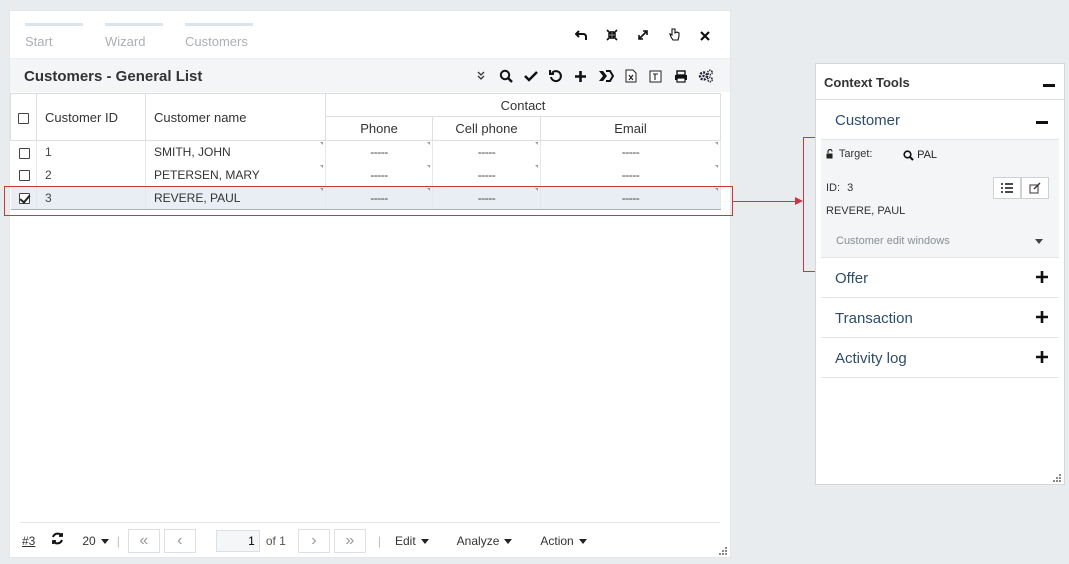  What do you see at coordinates (630, 76) in the screenshot?
I see `excel-icon` at bounding box center [630, 76].